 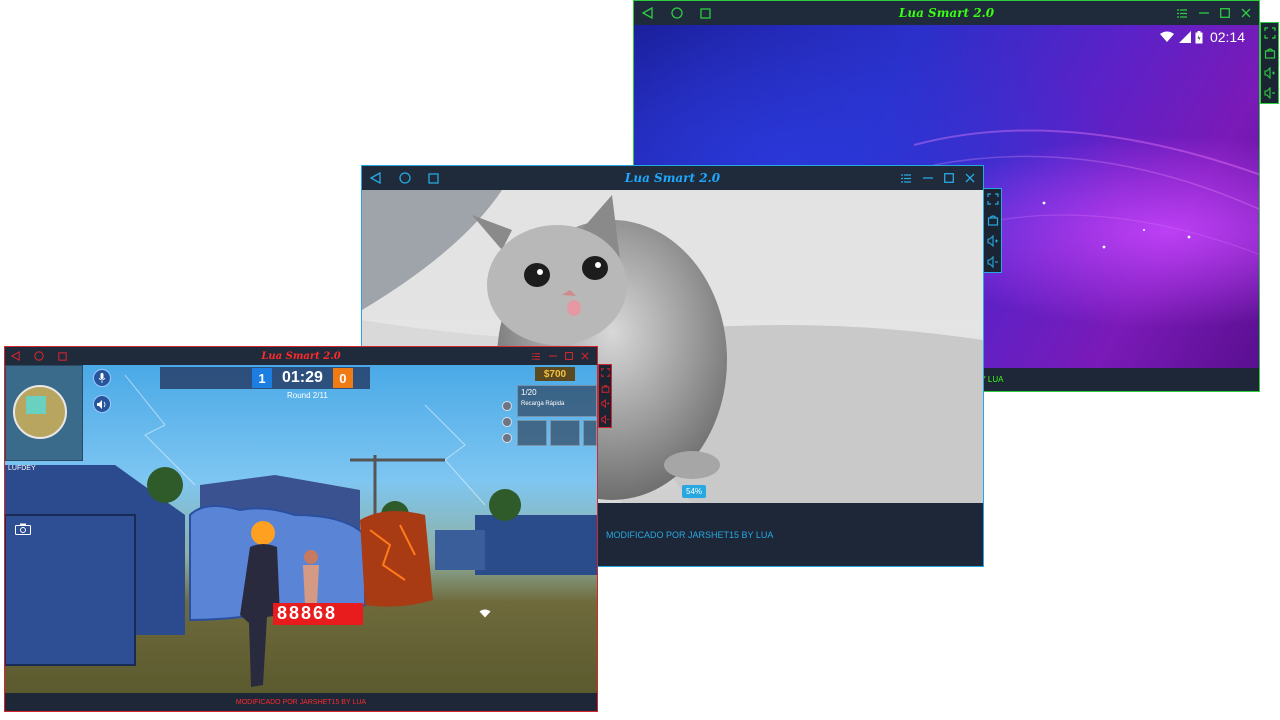 I want to click on weapon-panel: 1/20 Recarga Rápida, so click(x=557, y=401).